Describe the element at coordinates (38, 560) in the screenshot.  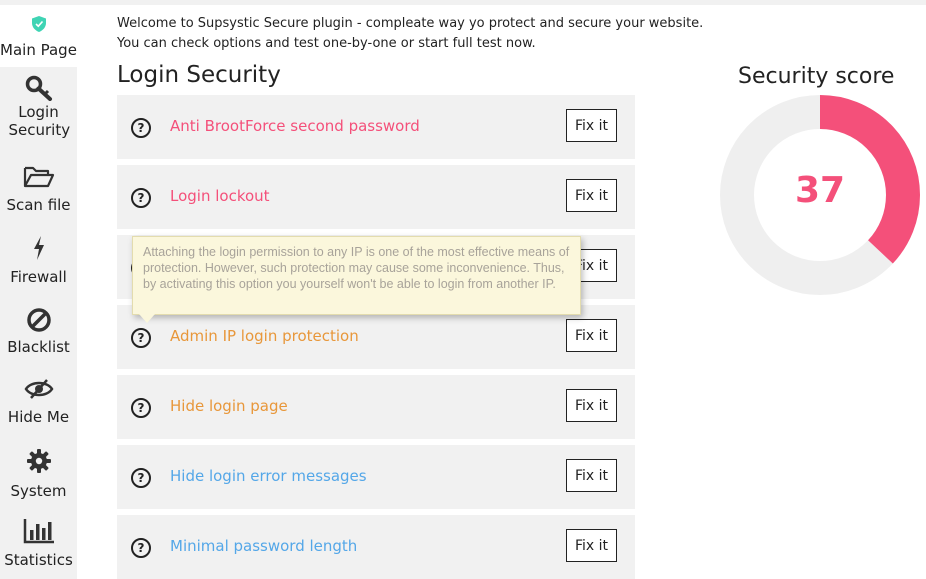
I see `sidebar-item-label: Statistics` at that location.